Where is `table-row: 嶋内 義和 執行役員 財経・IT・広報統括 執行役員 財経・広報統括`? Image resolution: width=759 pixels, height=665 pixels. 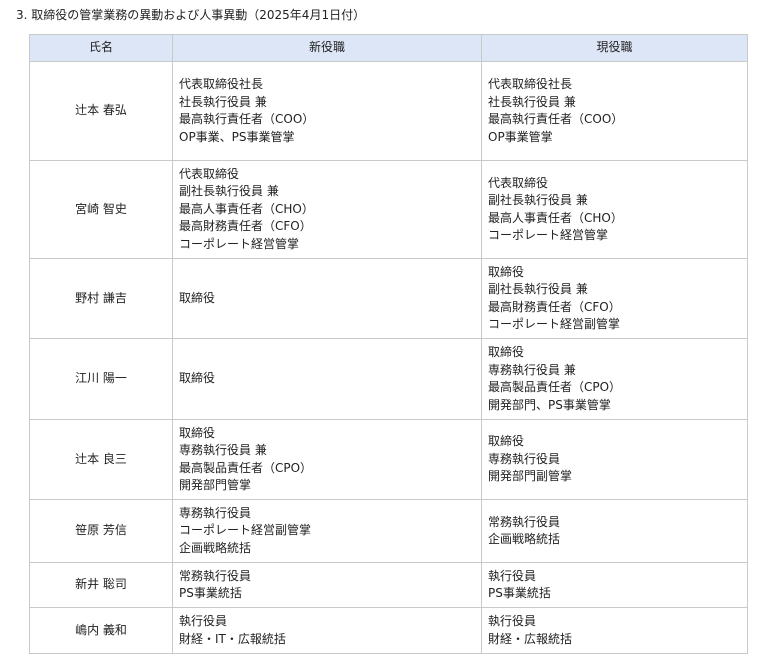
table-row: 嶋内 義和 執行役員 財経・IT・広報統括 執行役員 財経・広報統括 is located at coordinates (388, 630).